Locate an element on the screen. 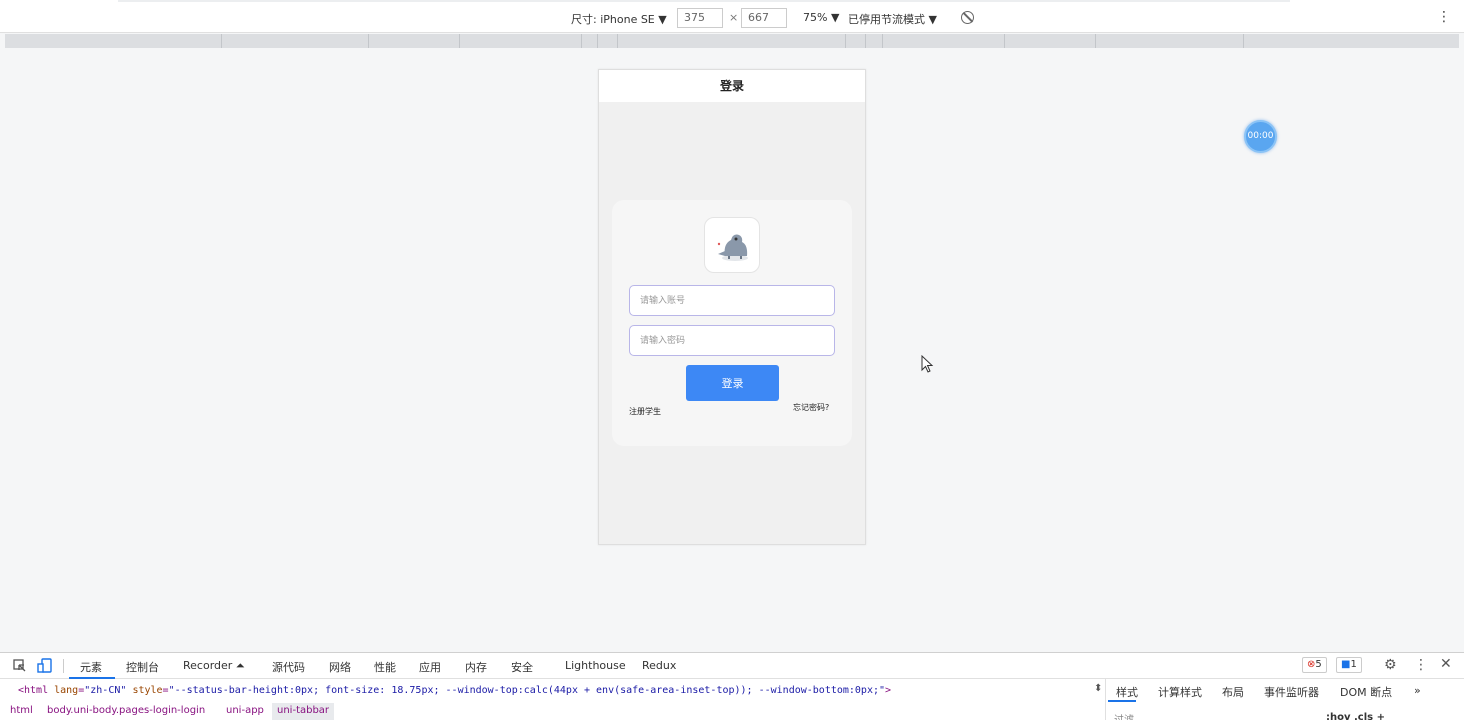  breadcrumb-item: html is located at coordinates (21, 710).